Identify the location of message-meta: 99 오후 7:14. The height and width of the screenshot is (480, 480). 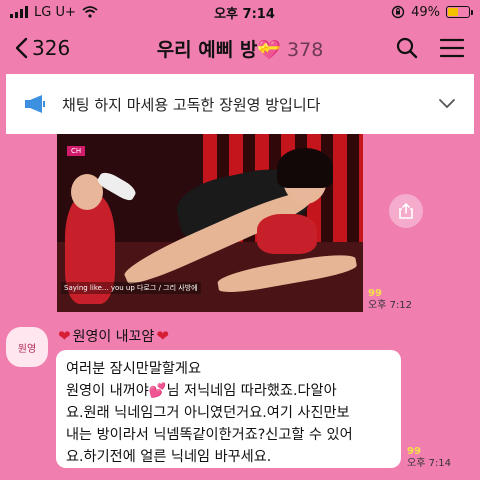
(429, 458).